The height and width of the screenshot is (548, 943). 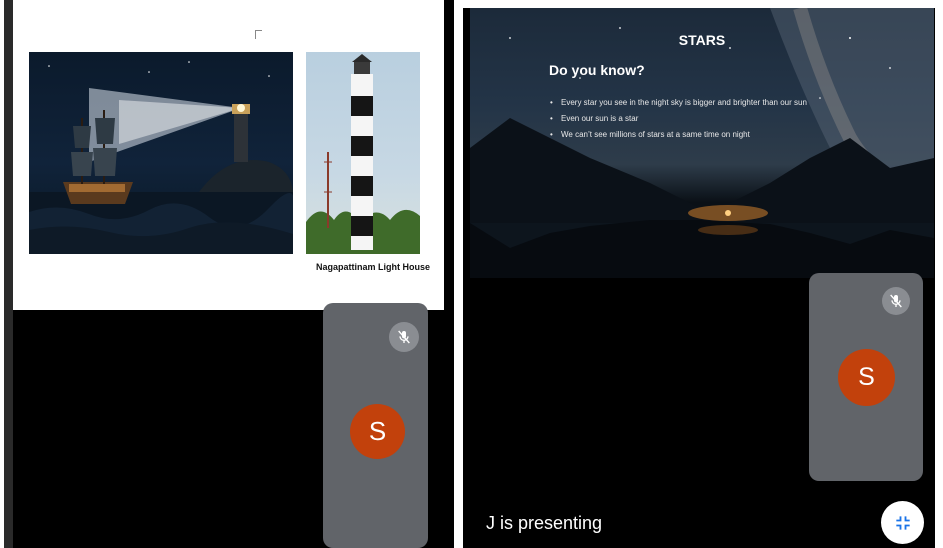 What do you see at coordinates (544, 523) in the screenshot?
I see `presenting-status: J is presenting` at bounding box center [544, 523].